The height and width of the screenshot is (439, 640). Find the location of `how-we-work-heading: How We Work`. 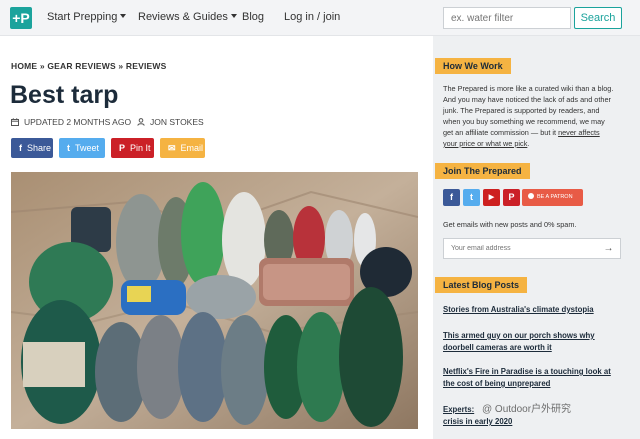

how-we-work-heading: How We Work is located at coordinates (473, 66).